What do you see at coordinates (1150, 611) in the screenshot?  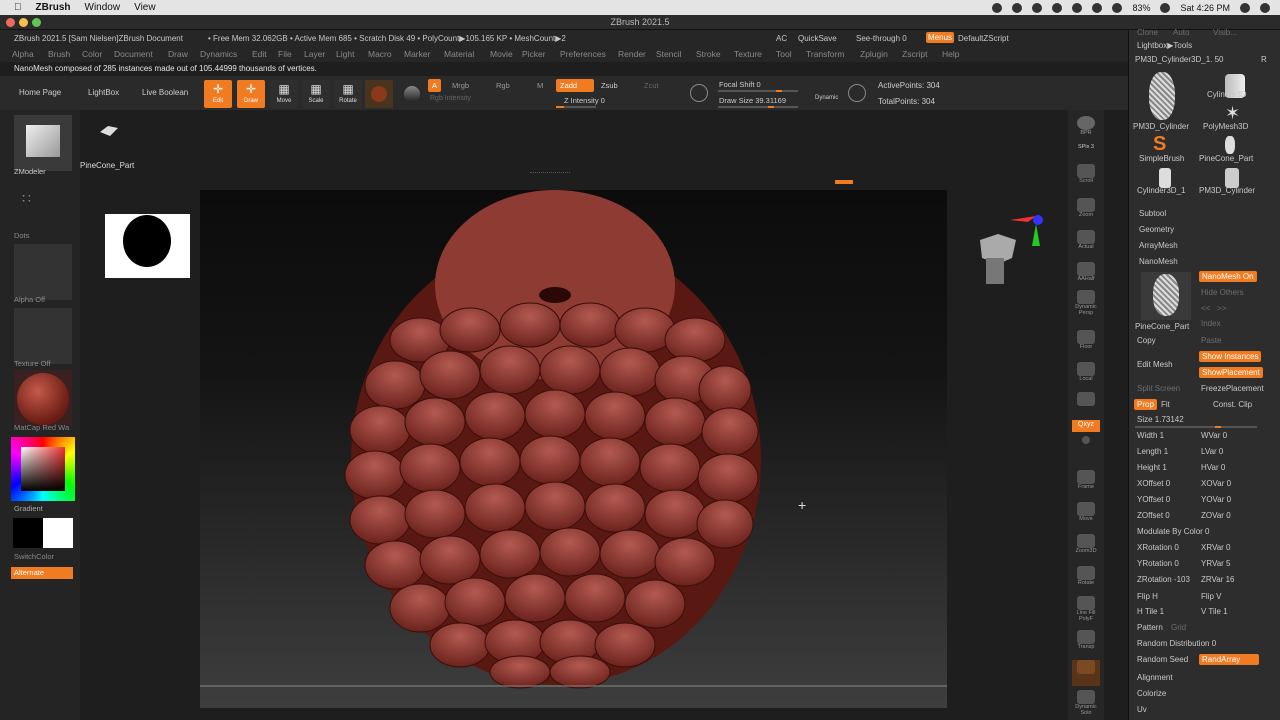 I see `h-tile-slider: H Tile 1` at bounding box center [1150, 611].